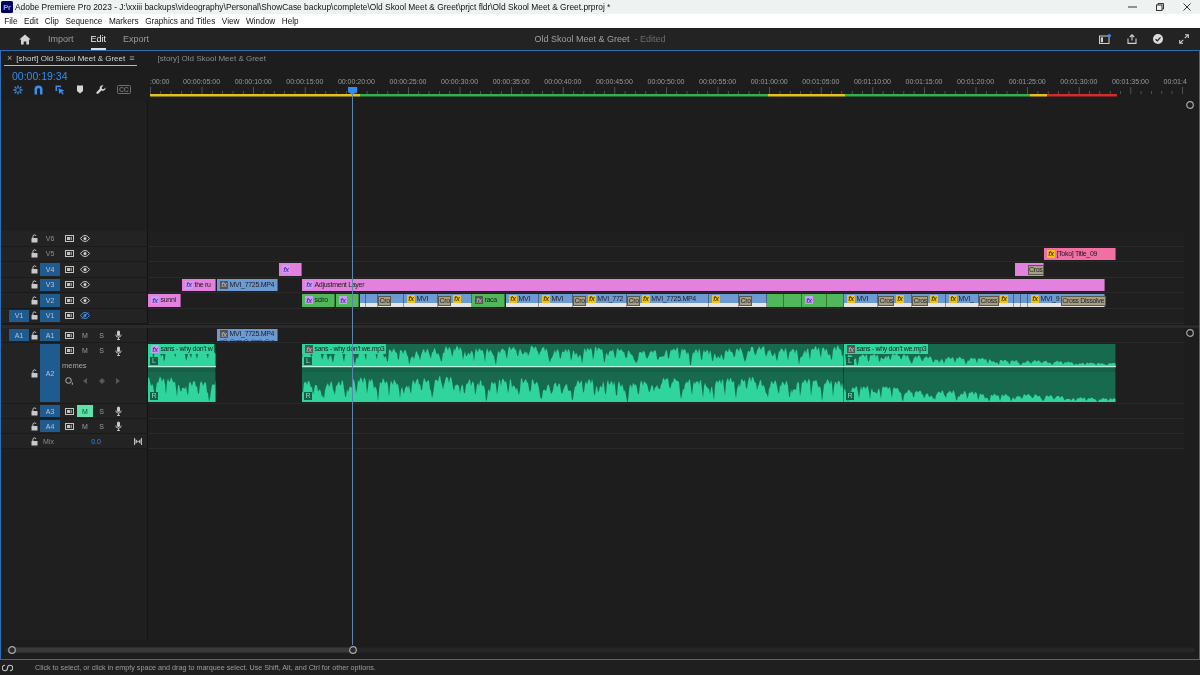  I want to click on close-button: ×, so click(10, 58).